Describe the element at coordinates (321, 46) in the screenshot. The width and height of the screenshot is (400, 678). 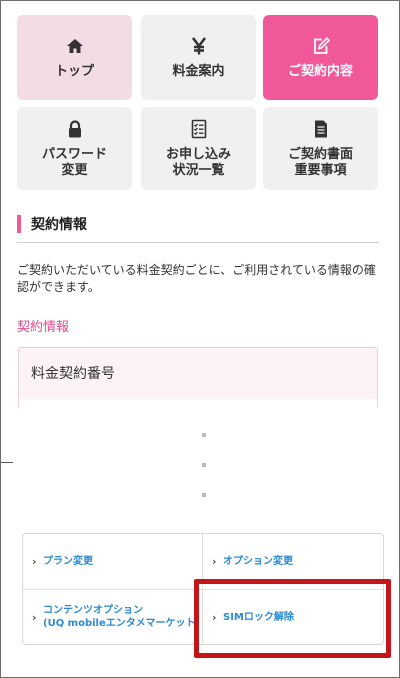
I see `edit-icon` at that location.